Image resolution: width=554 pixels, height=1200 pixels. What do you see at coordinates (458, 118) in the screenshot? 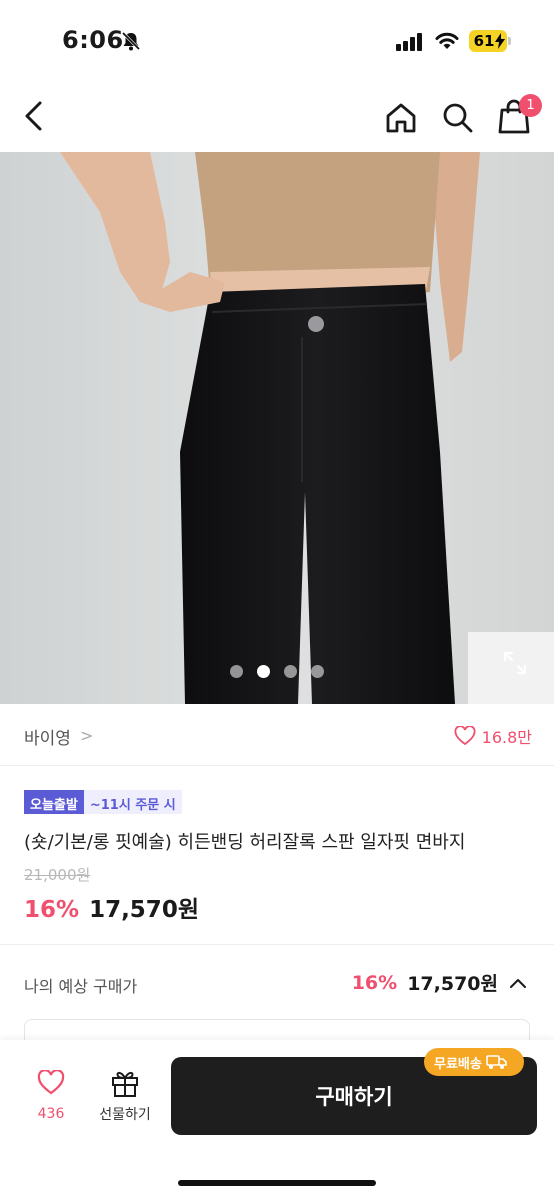
I see `search-icon` at bounding box center [458, 118].